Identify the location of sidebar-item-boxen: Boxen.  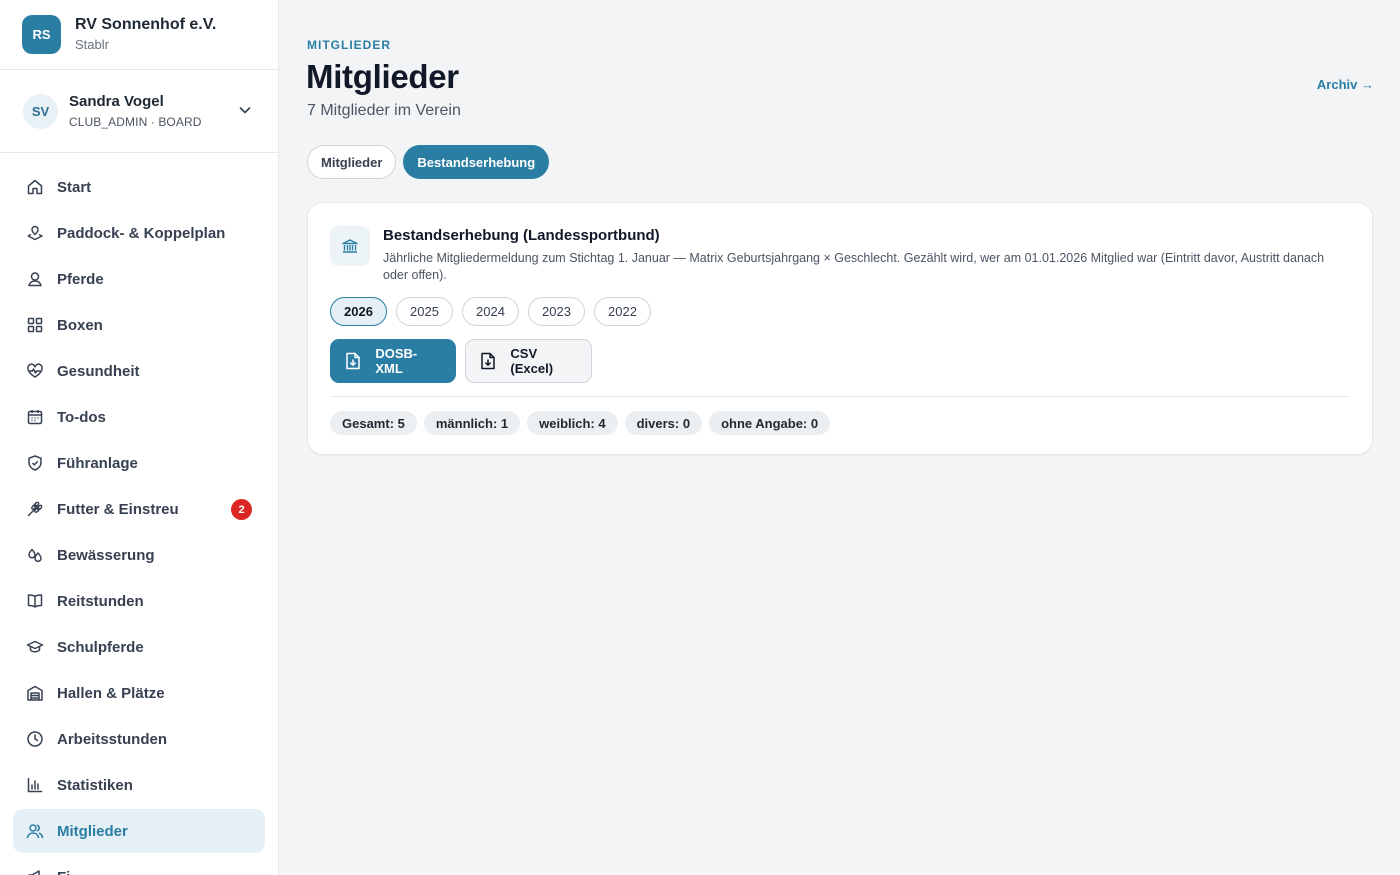
(139, 325).